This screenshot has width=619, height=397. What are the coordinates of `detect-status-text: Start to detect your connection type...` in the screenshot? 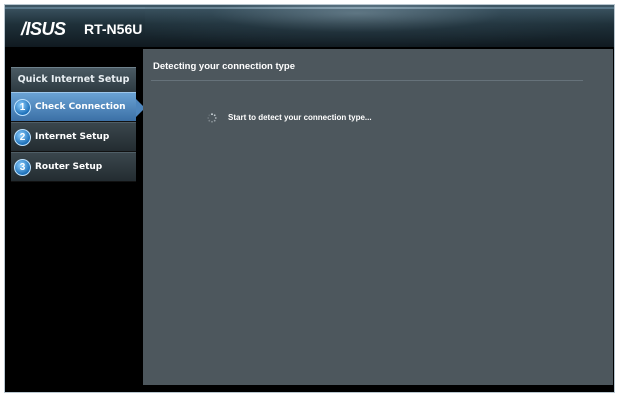 It's located at (300, 117).